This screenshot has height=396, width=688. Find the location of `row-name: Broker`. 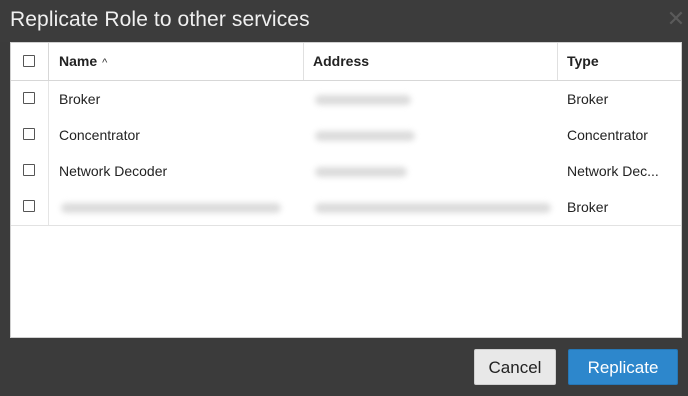

row-name: Broker is located at coordinates (80, 99).